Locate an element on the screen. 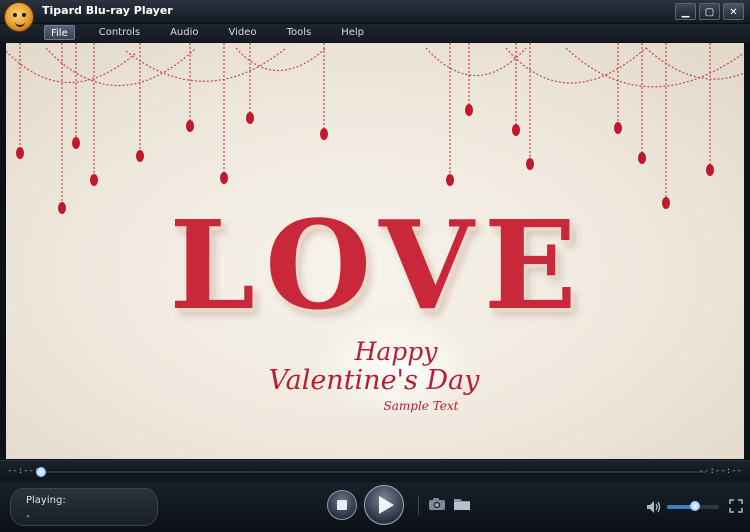 Image resolution: width=750 pixels, height=532 pixels. status-panel: Playing: - is located at coordinates (84, 507).